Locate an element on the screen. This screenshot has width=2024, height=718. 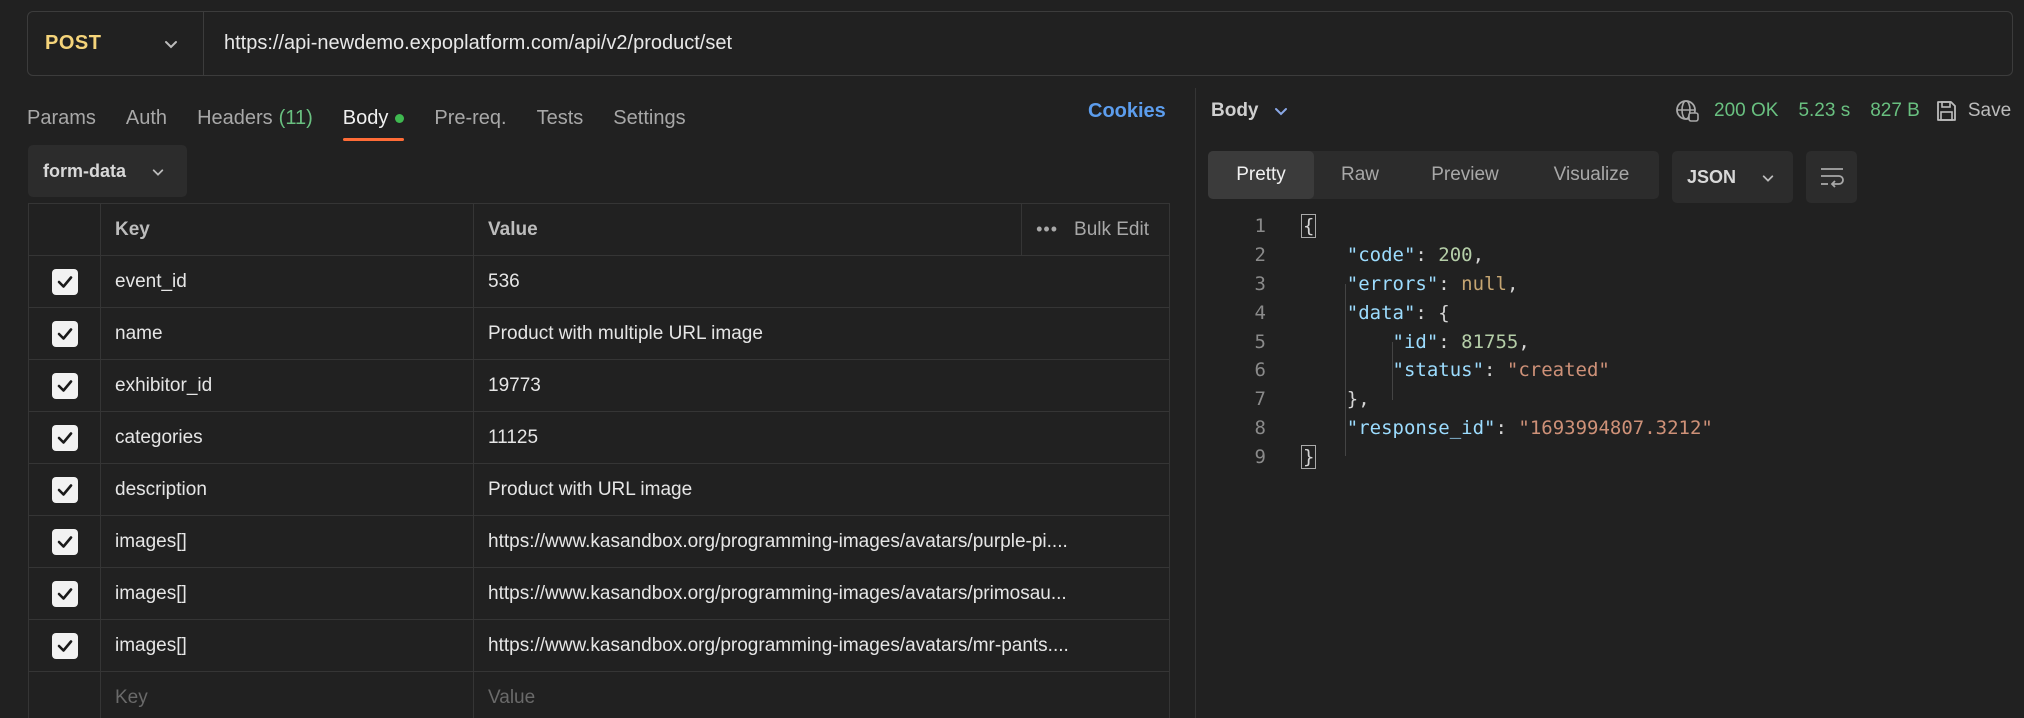
tab-preview: Preview is located at coordinates (1465, 175).